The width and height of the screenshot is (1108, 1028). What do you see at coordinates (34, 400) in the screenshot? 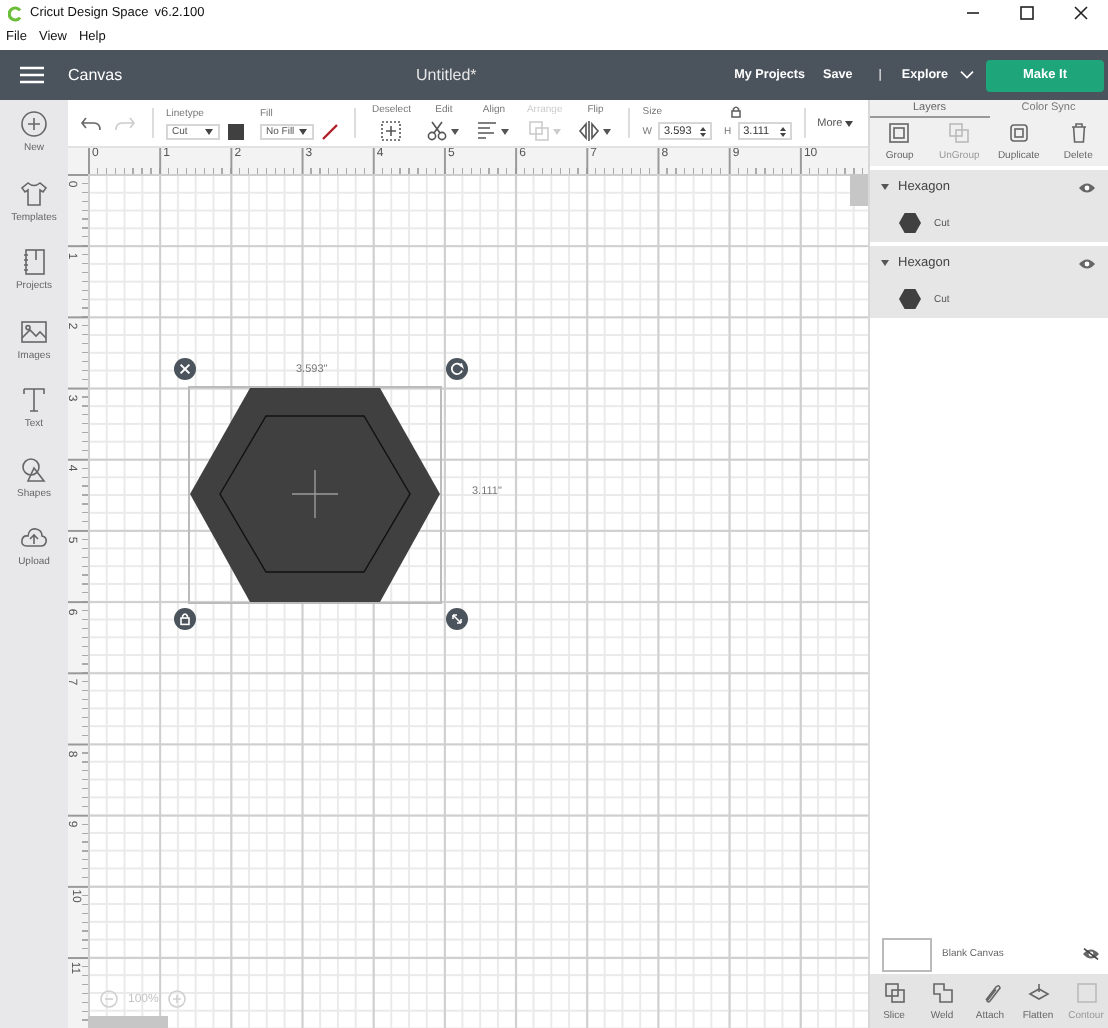
I see `text-tool-icon` at bounding box center [34, 400].